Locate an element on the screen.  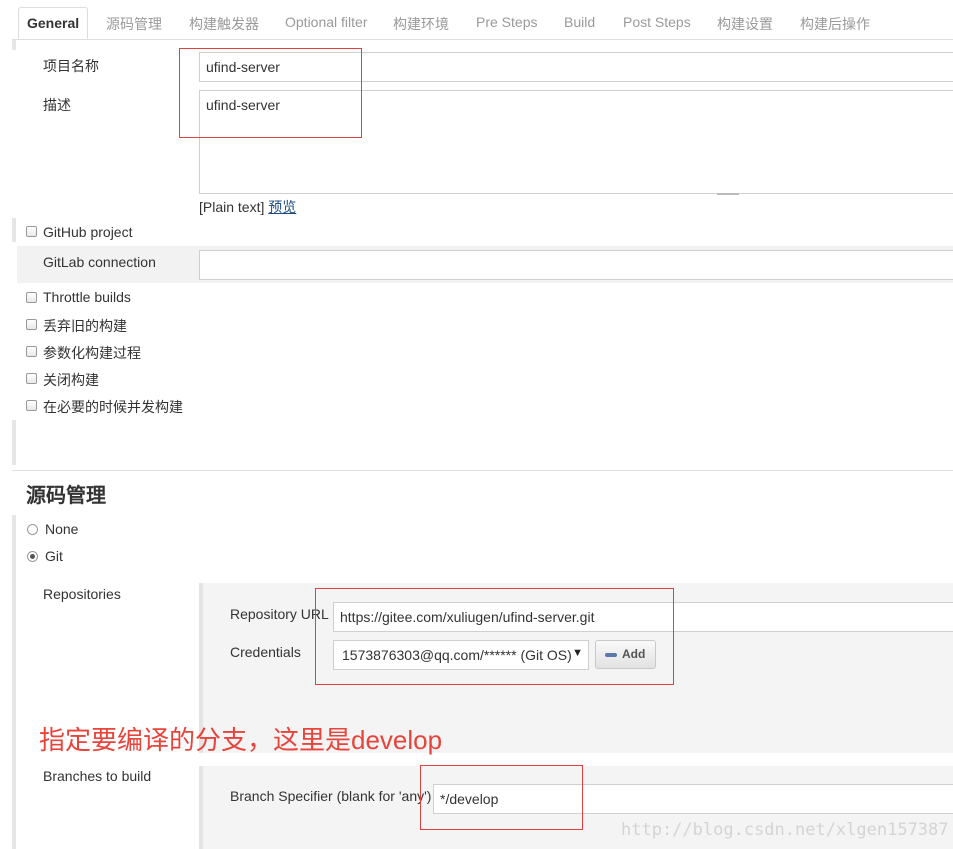
tab-divider is located at coordinates (482, 39).